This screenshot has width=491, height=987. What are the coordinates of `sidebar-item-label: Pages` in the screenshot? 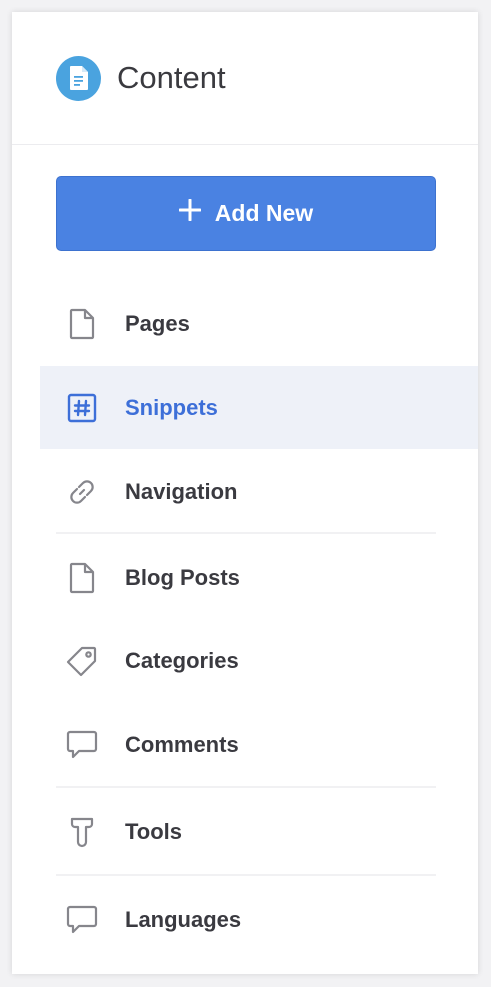 It's located at (157, 323).